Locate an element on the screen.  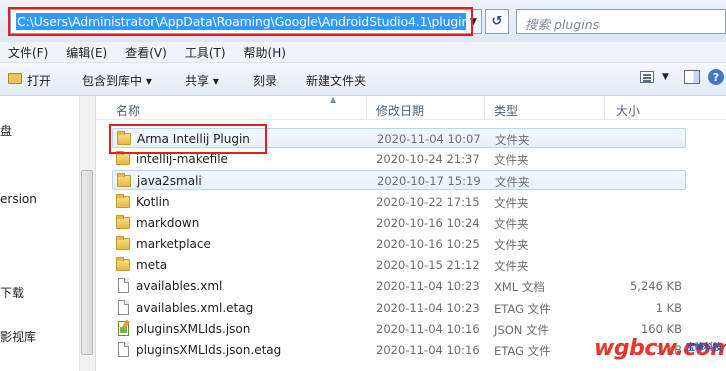
file-row: markdown 2020-10-16 10:24 文件夹 is located at coordinates (399, 223).